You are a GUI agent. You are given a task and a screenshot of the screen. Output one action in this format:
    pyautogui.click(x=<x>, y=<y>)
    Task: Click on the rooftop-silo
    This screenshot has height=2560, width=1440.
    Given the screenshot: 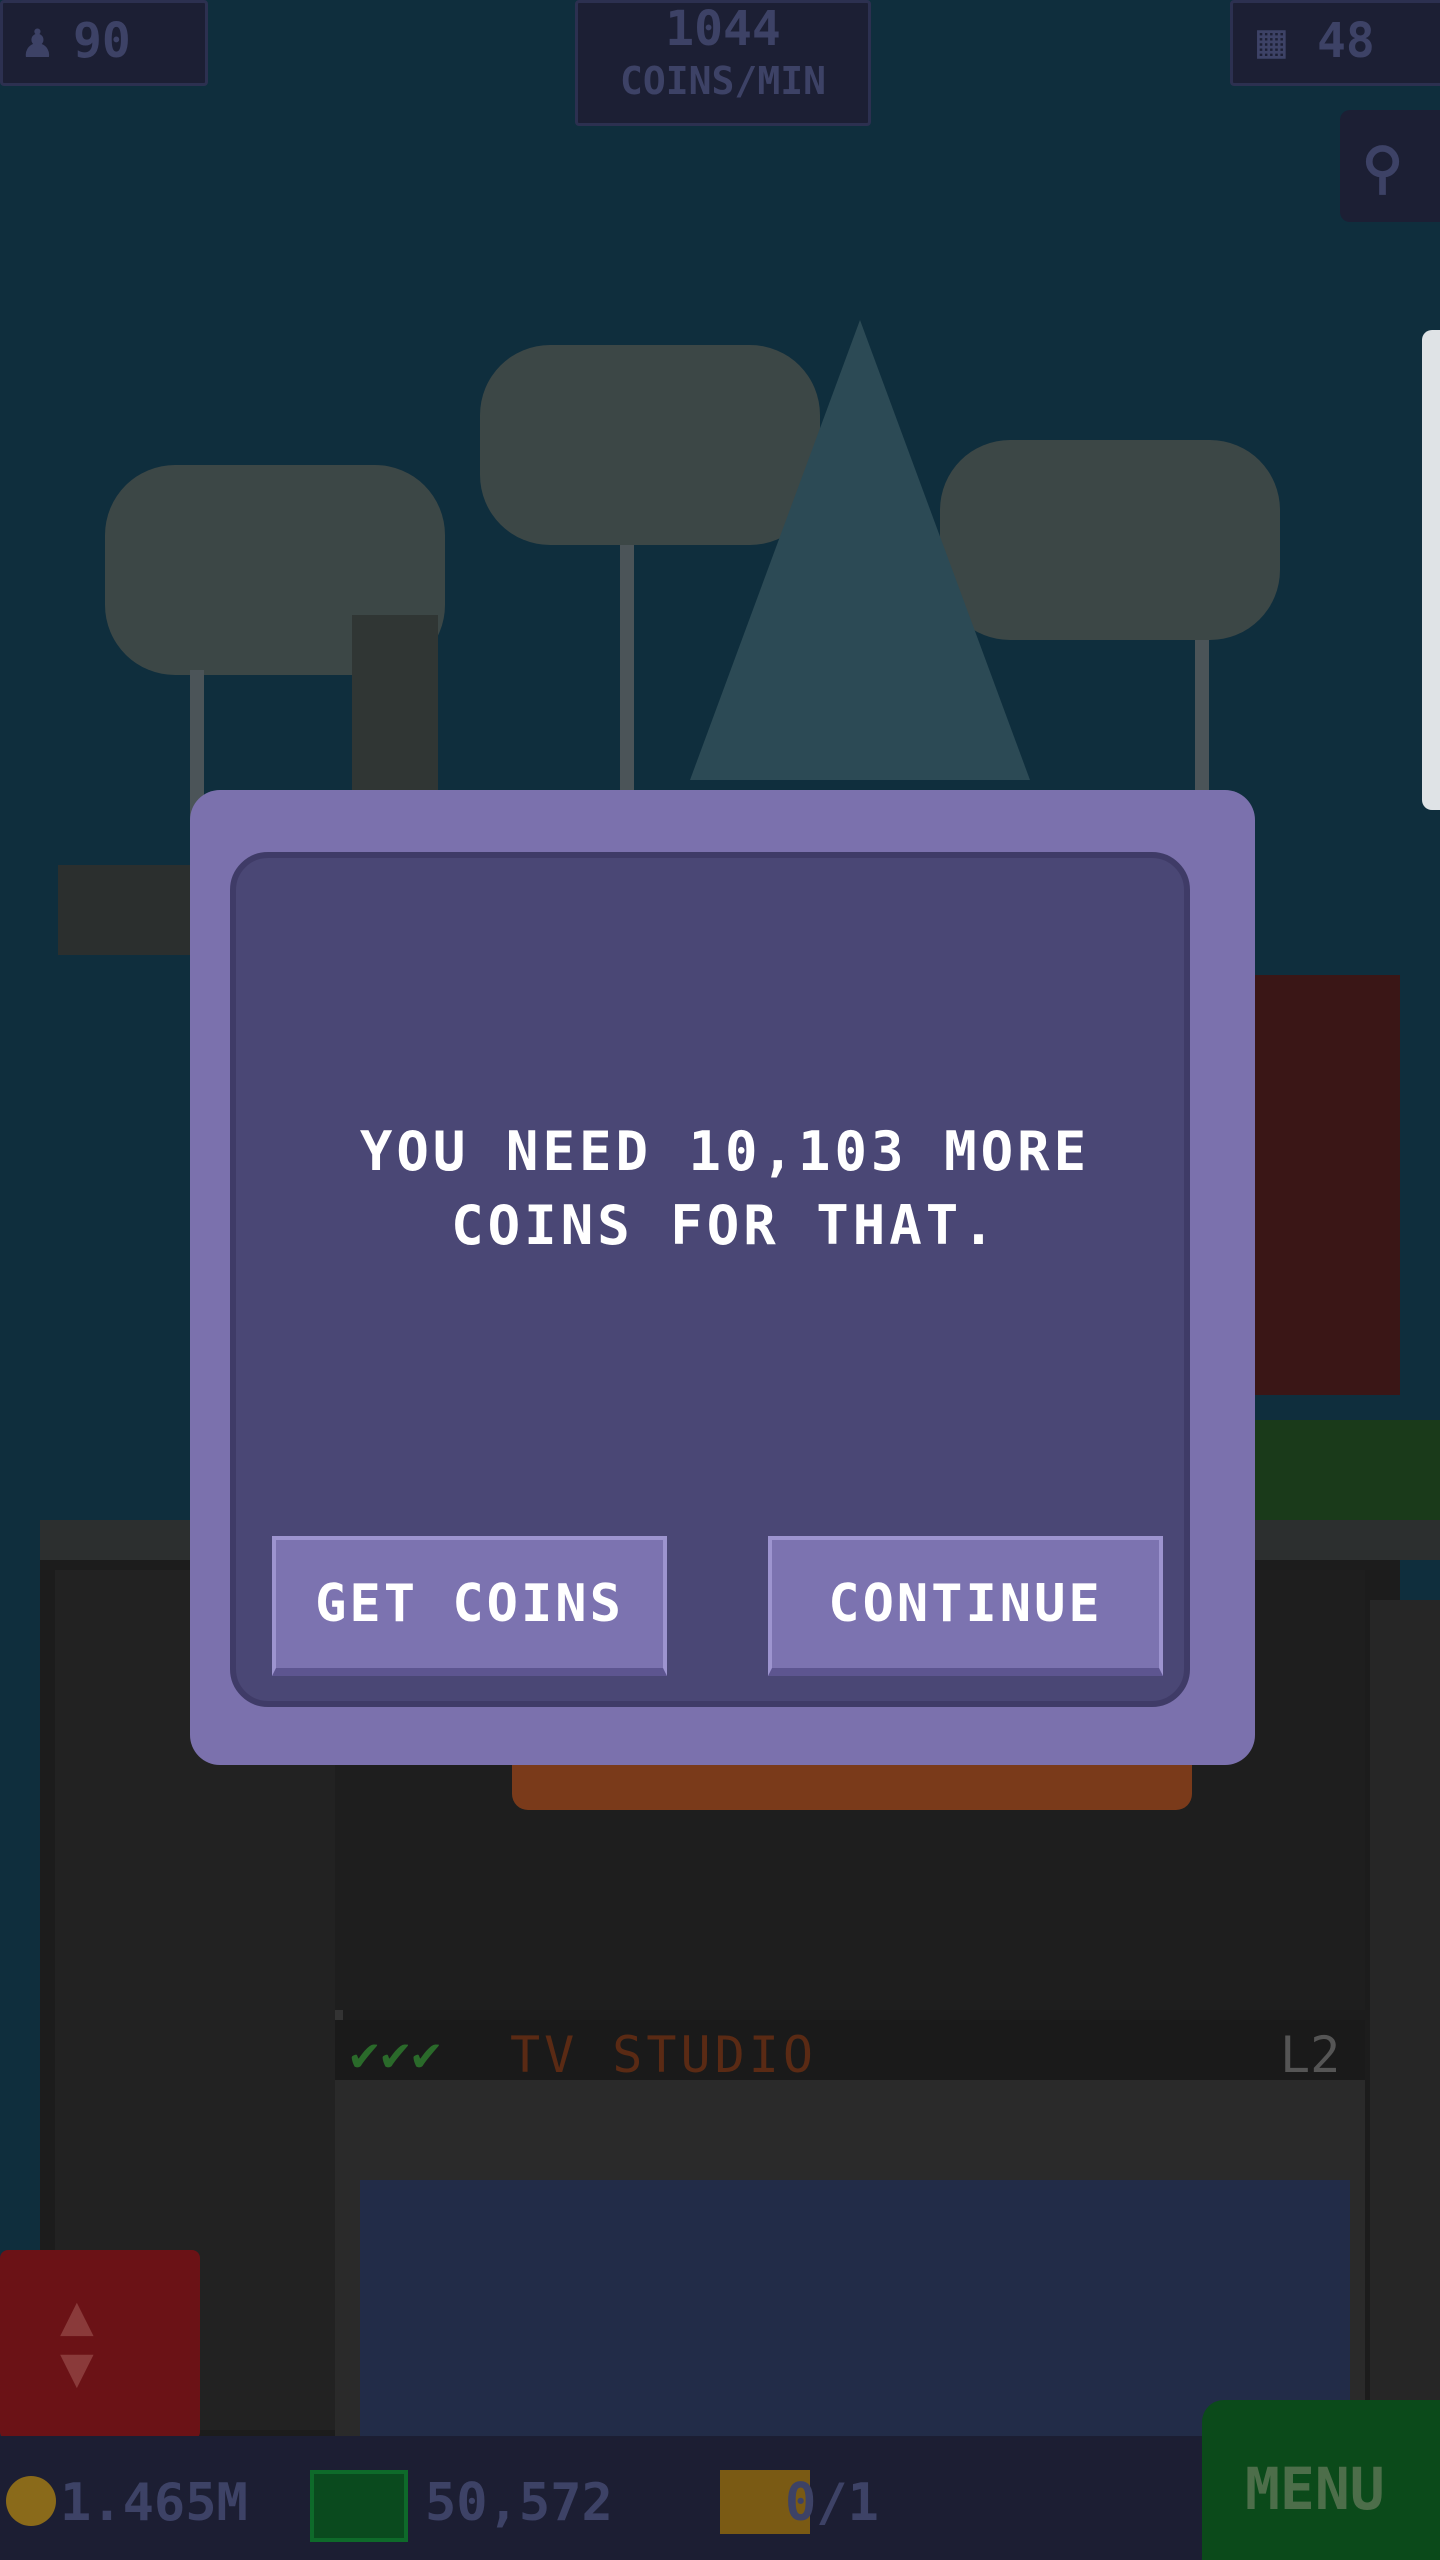 What is the action you would take?
    pyautogui.click(x=1325, y=1185)
    